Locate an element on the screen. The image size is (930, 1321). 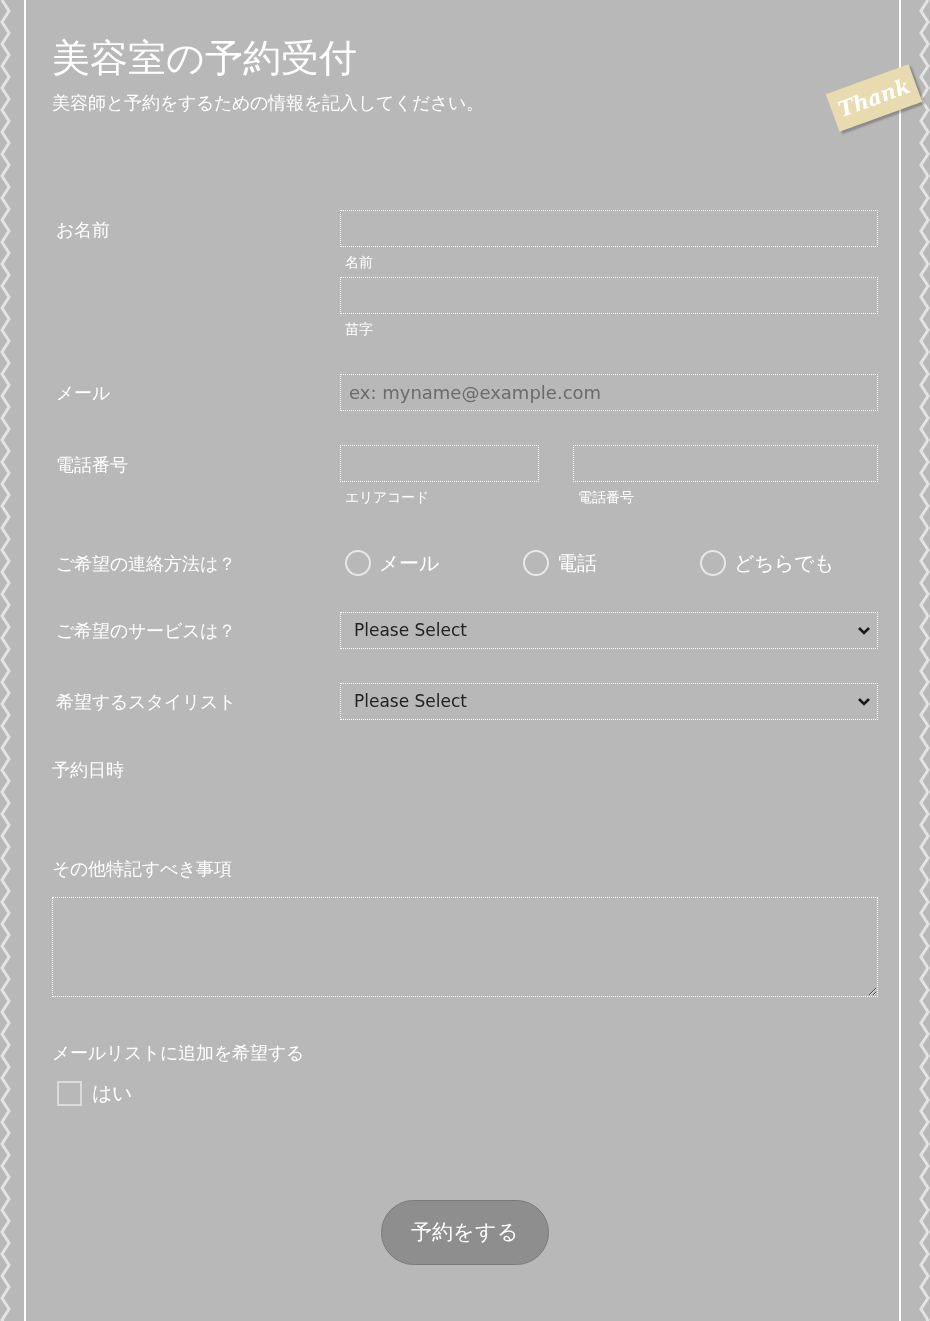
input-sublabel: 電話番号 is located at coordinates (606, 497).